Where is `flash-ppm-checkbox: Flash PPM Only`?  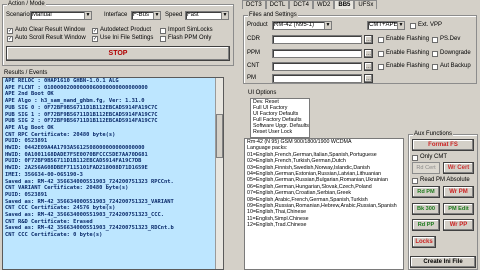 flash-ppm-checkbox: Flash PPM Only is located at coordinates (185, 38).